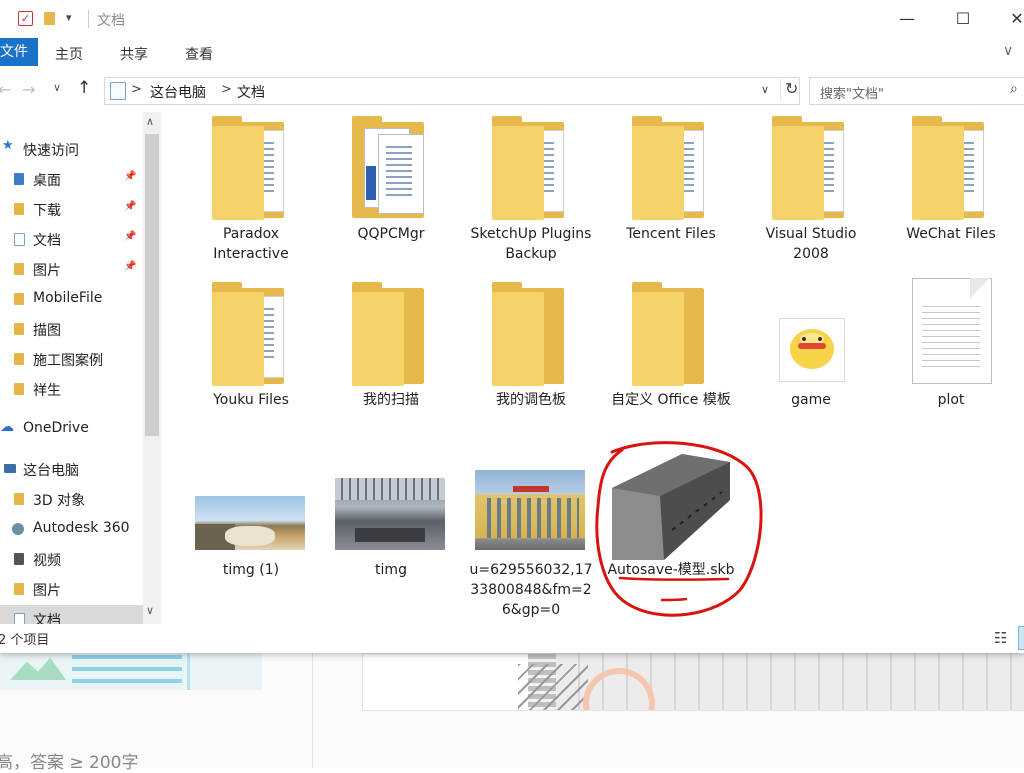 The height and width of the screenshot is (773, 1024). Describe the element at coordinates (811, 244) in the screenshot. I see `file-name: Visual Studio 2008` at that location.